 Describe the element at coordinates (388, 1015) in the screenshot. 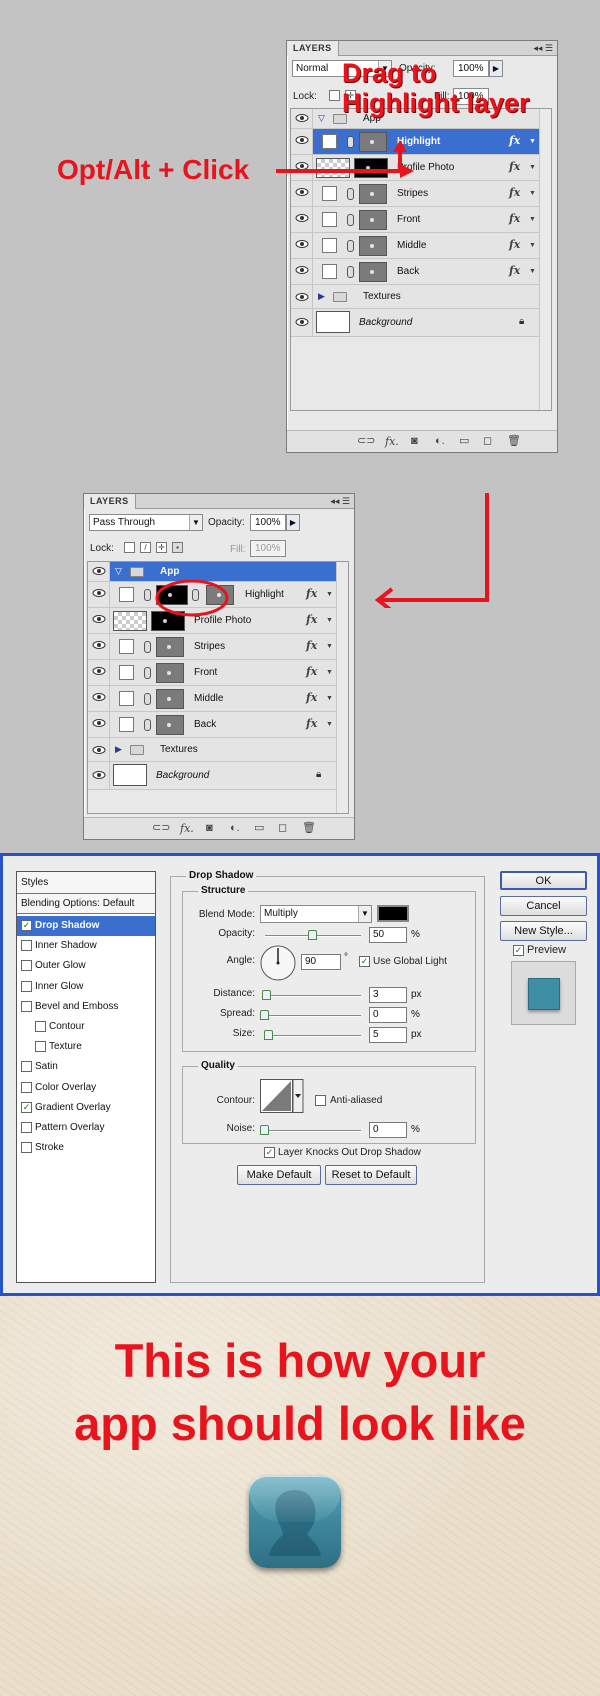

I see `spread-field: 0` at that location.